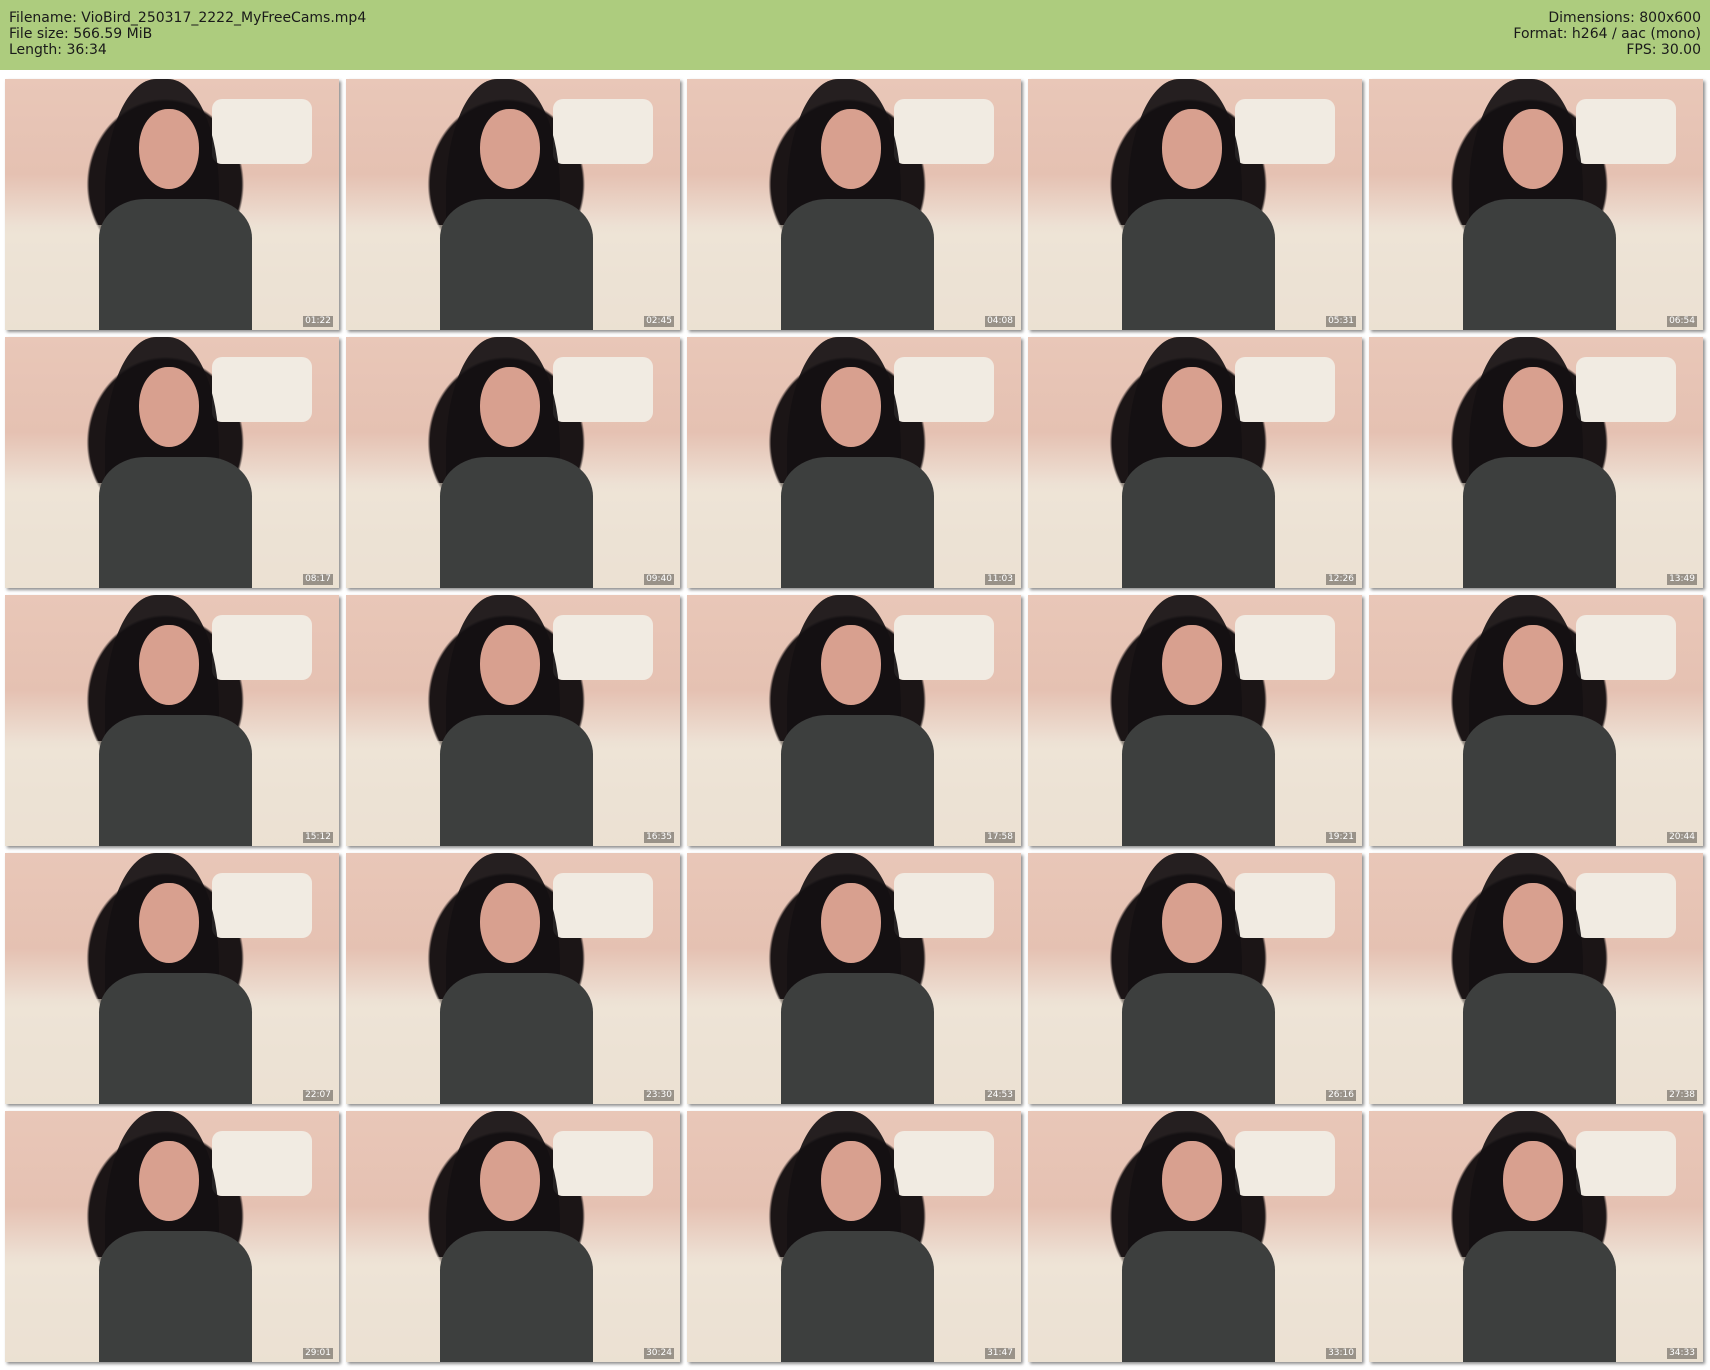  I want to click on thumbnail: 05:31, so click(1195, 204).